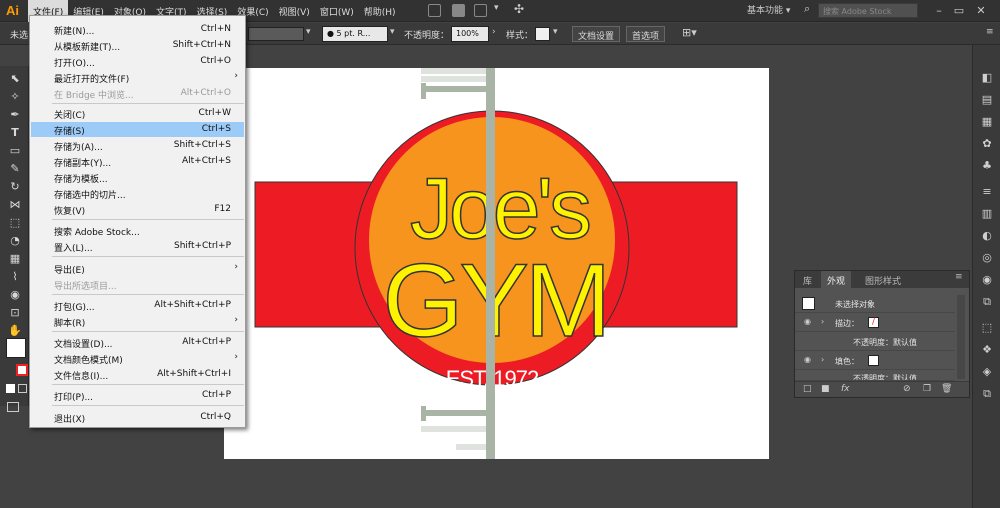  Describe the element at coordinates (961, 337) in the screenshot. I see `panel-scrollbar` at that location.